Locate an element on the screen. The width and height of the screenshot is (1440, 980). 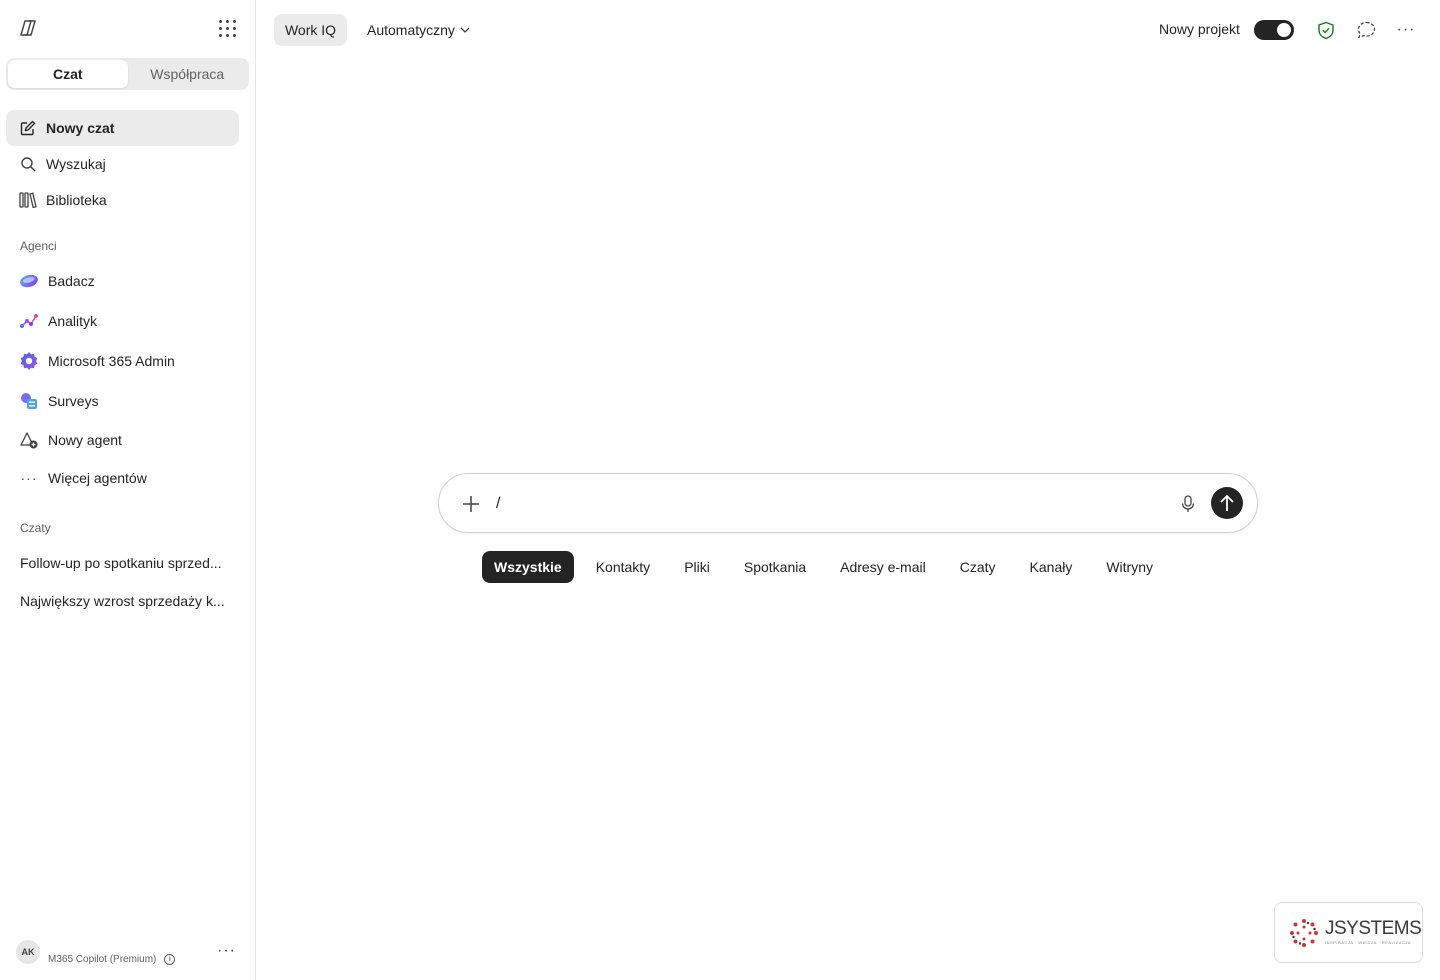
agent-label: Analityk is located at coordinates (73, 321).